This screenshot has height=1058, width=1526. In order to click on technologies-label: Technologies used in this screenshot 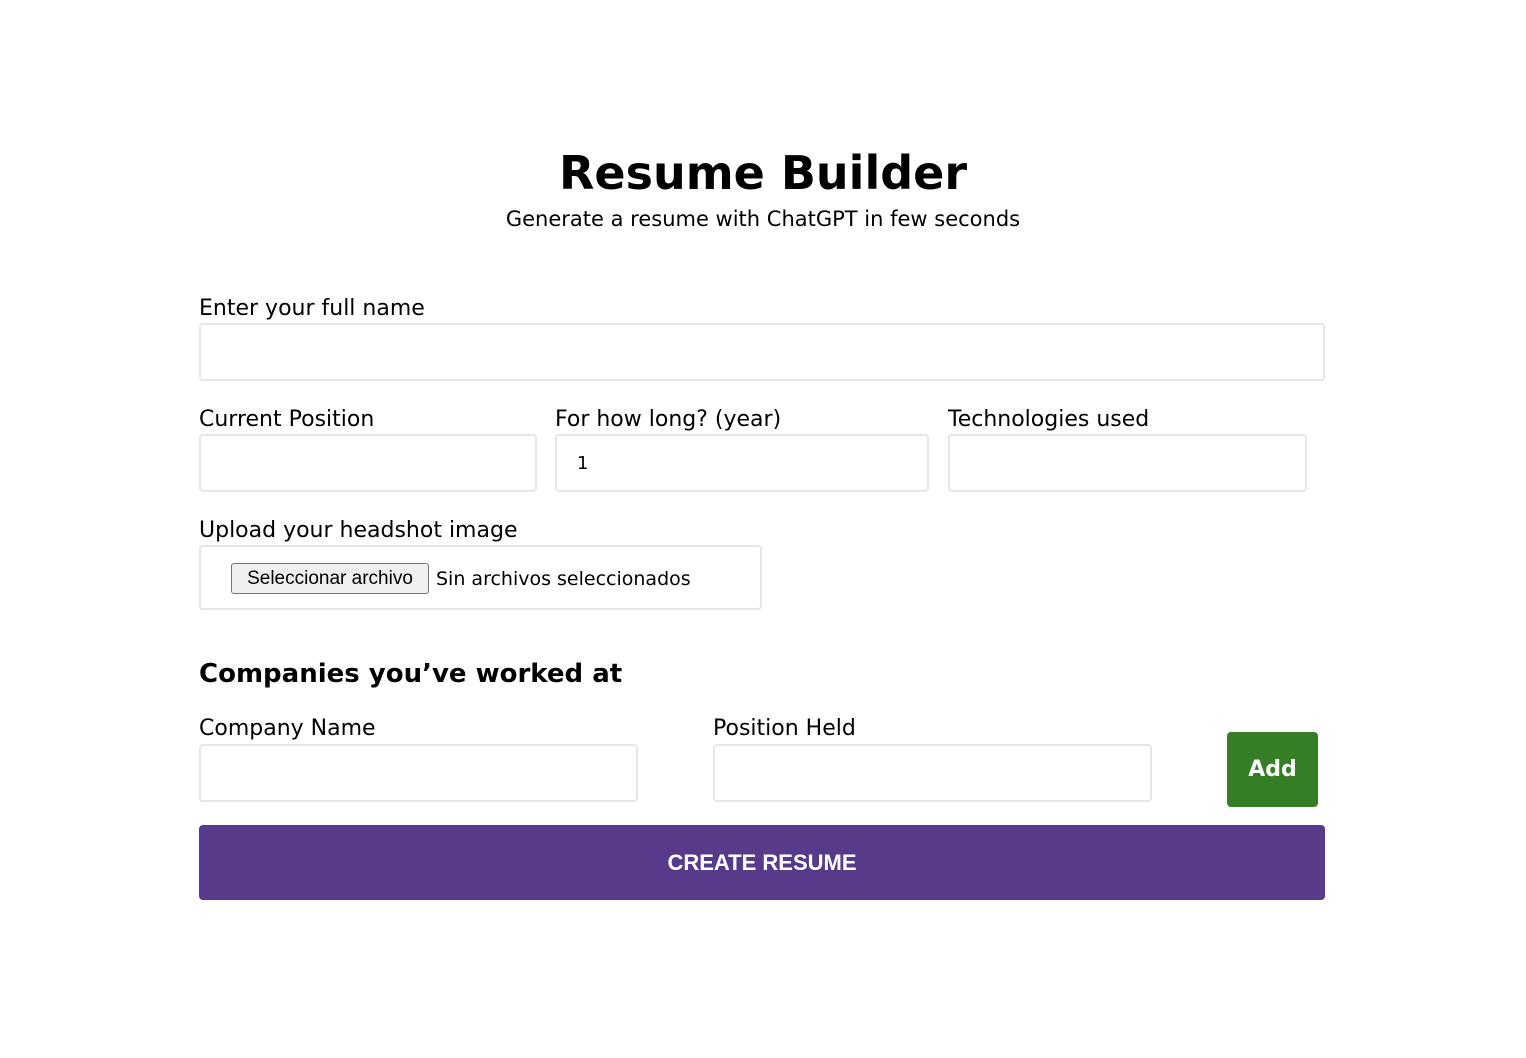, I will do `click(1049, 419)`.